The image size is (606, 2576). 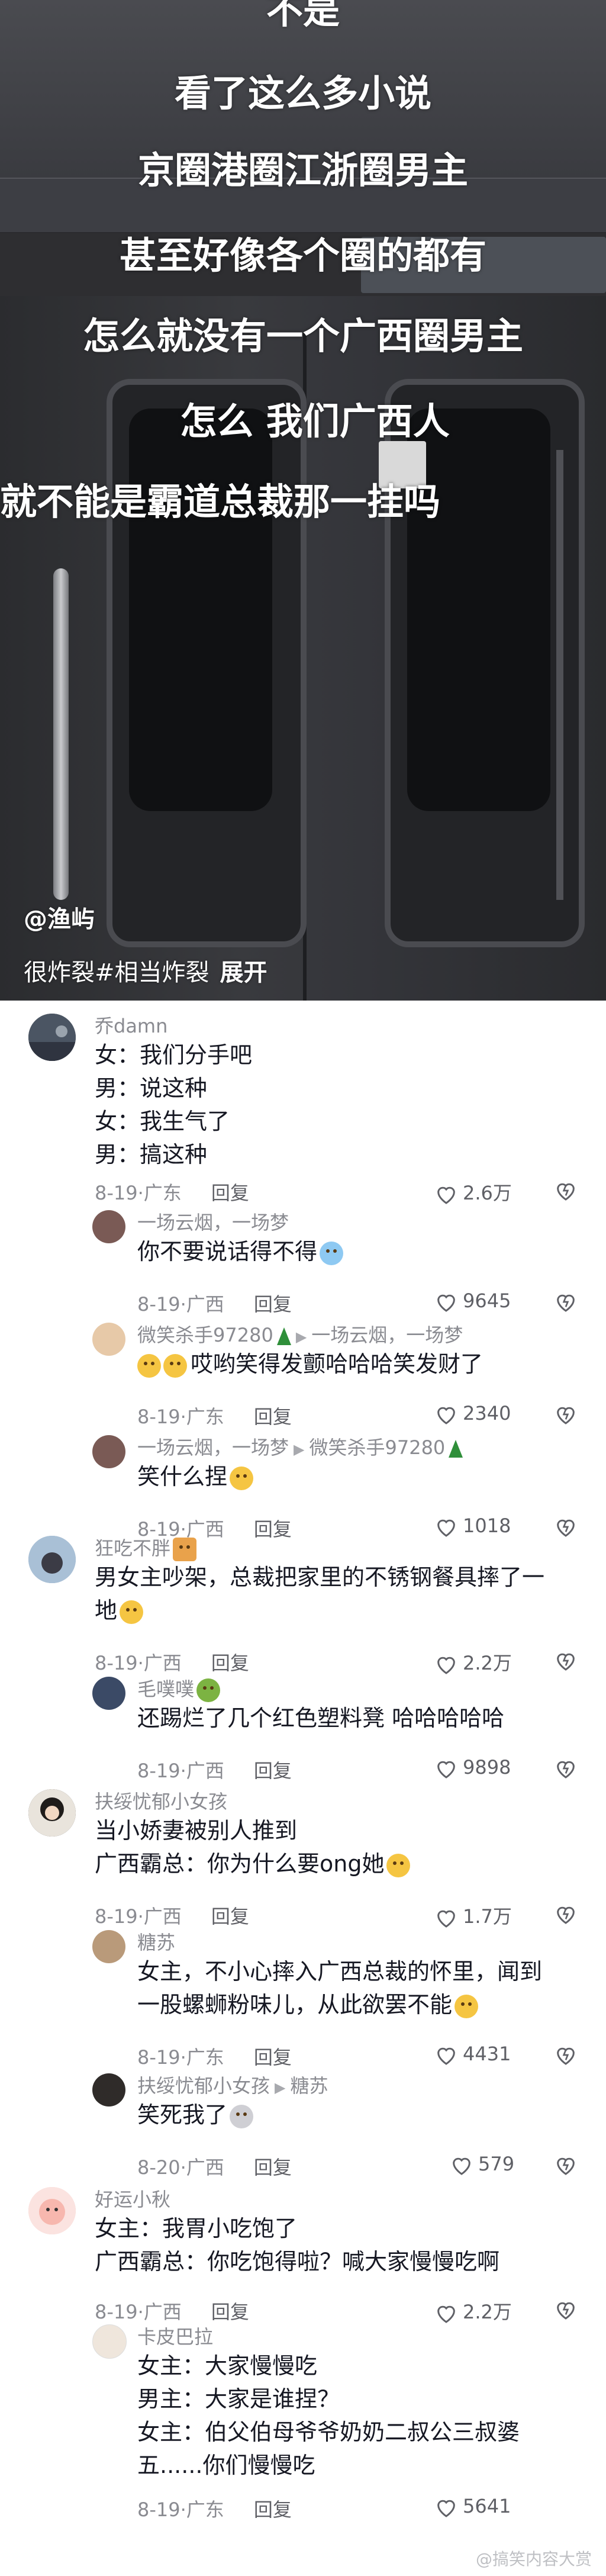 I want to click on crying-face-icon, so click(x=332, y=1253).